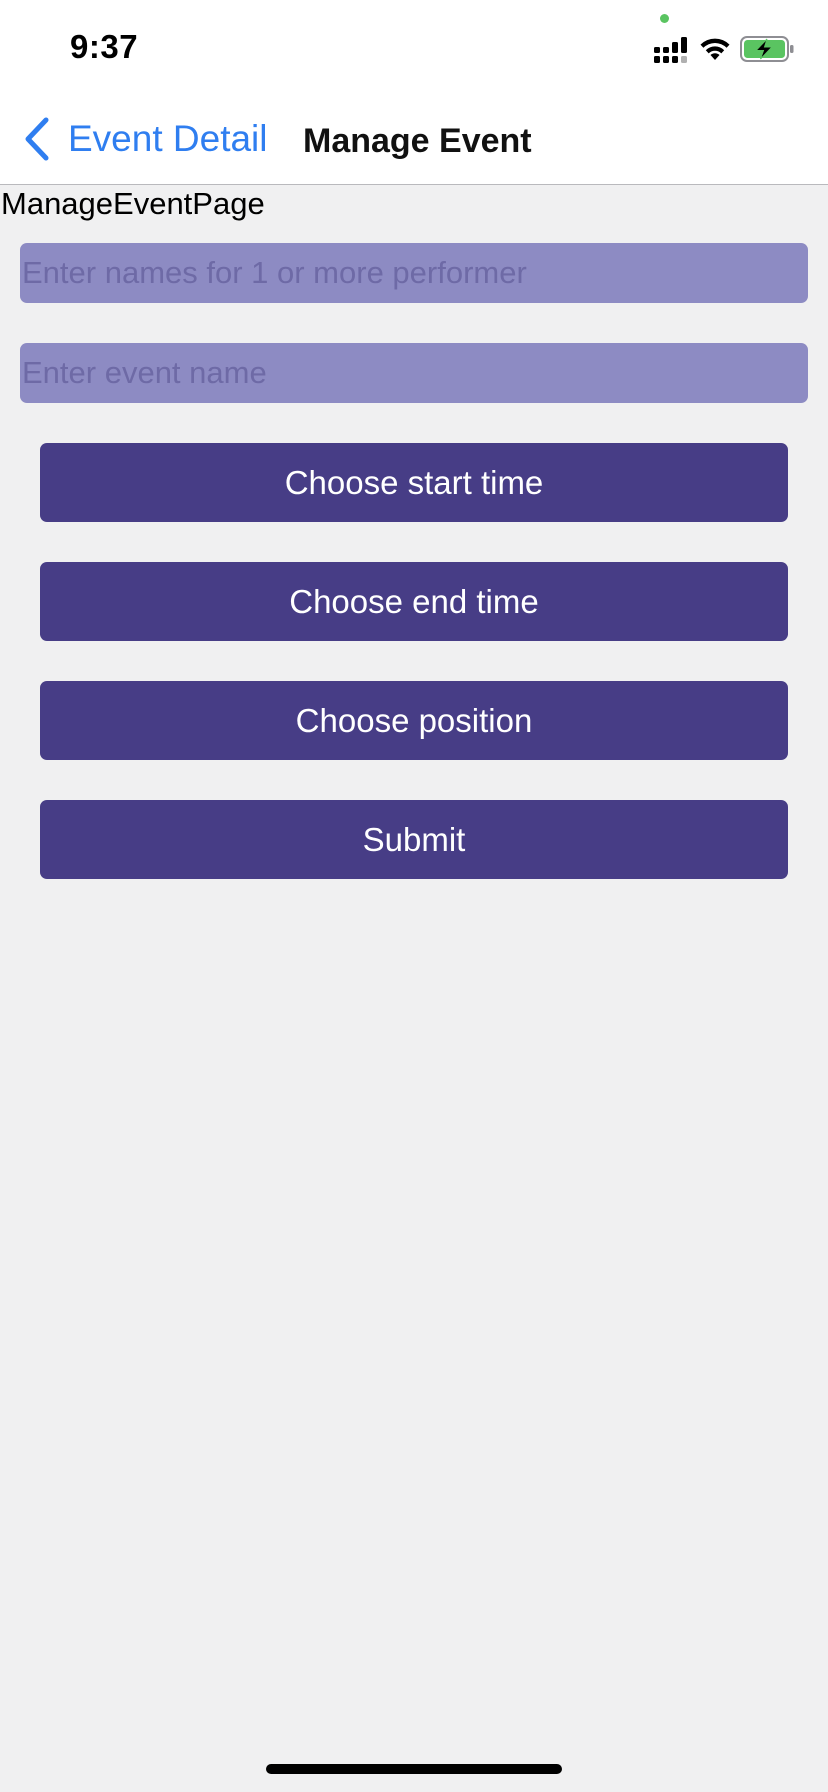 The width and height of the screenshot is (828, 1792). What do you see at coordinates (417, 141) in the screenshot?
I see `page-title: Manage Event` at bounding box center [417, 141].